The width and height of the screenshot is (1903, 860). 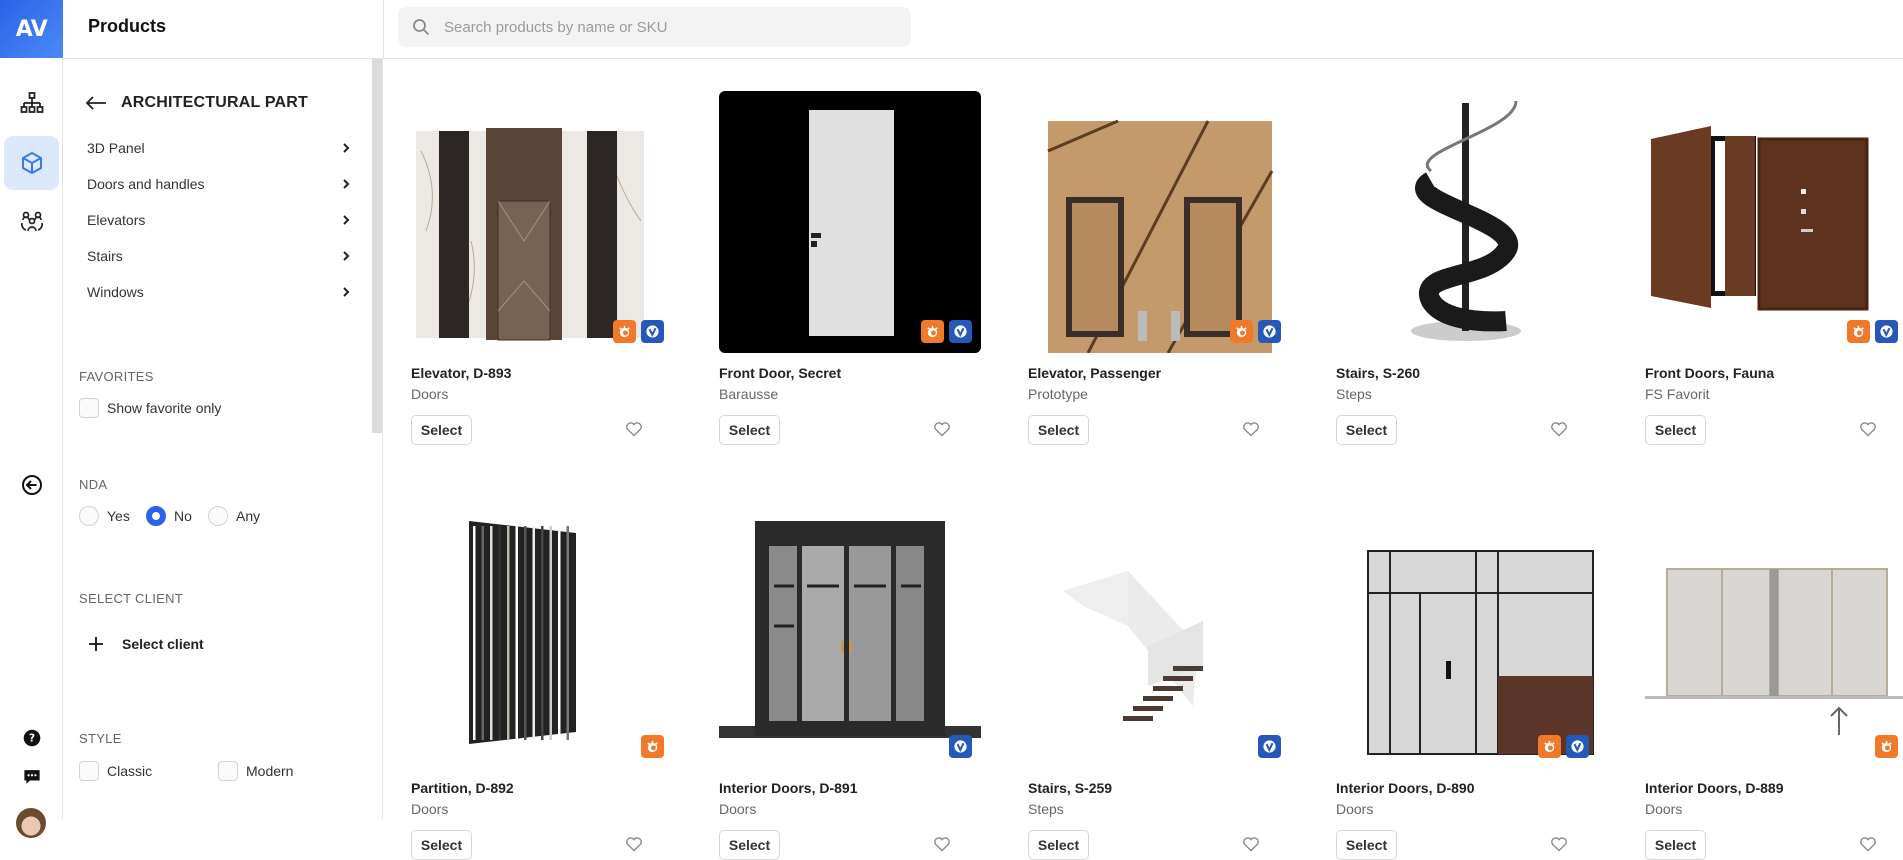 I want to click on category-label: Elevators, so click(x=116, y=220).